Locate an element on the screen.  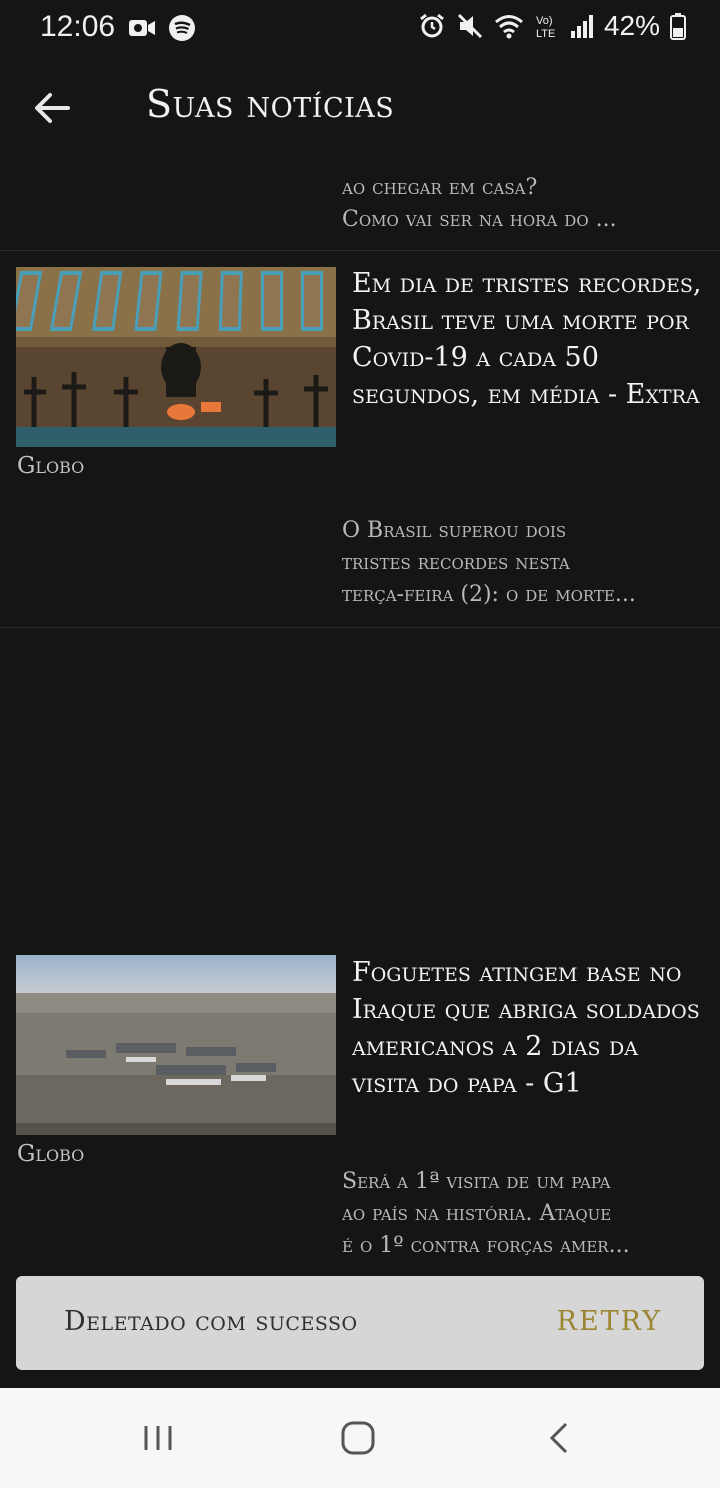
recent-apps-icon is located at coordinates (158, 1438).